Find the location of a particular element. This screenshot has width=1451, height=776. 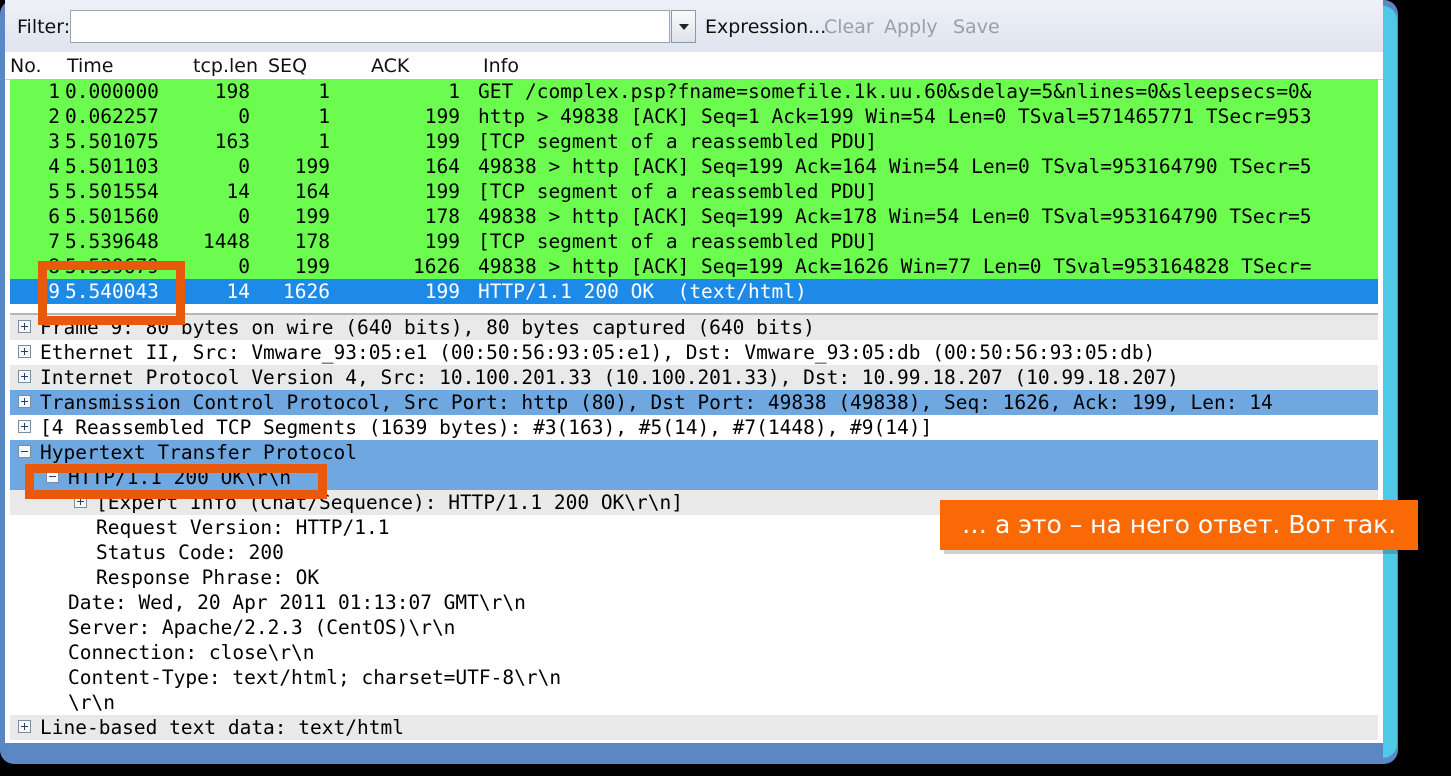

column-header-seq: SEQ is located at coordinates (287, 66).